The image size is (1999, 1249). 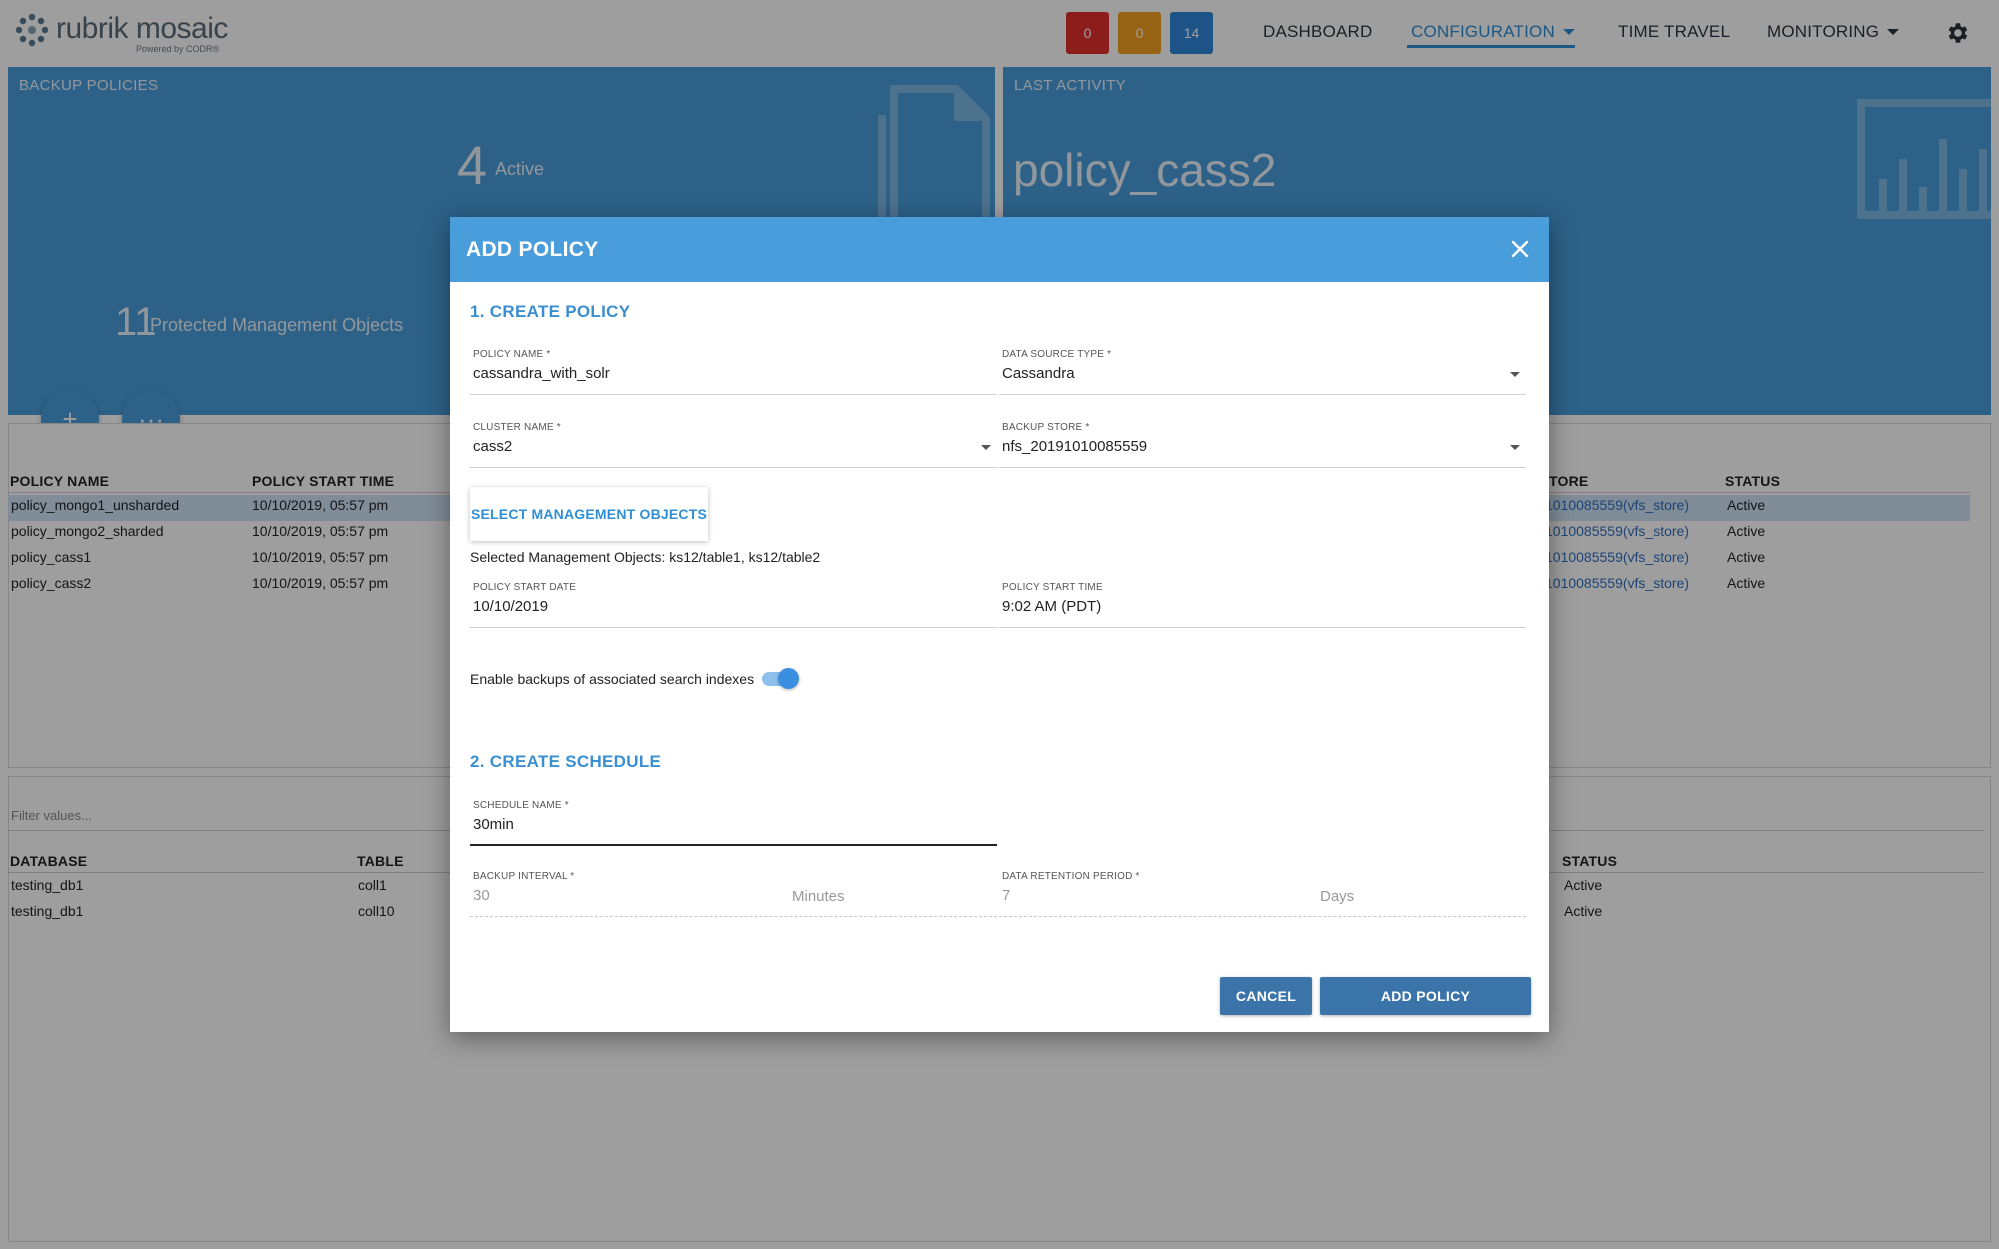 What do you see at coordinates (1262, 894) in the screenshot?
I see `retention-period-field: DATA RETENTION PERIOD * 7 Days` at bounding box center [1262, 894].